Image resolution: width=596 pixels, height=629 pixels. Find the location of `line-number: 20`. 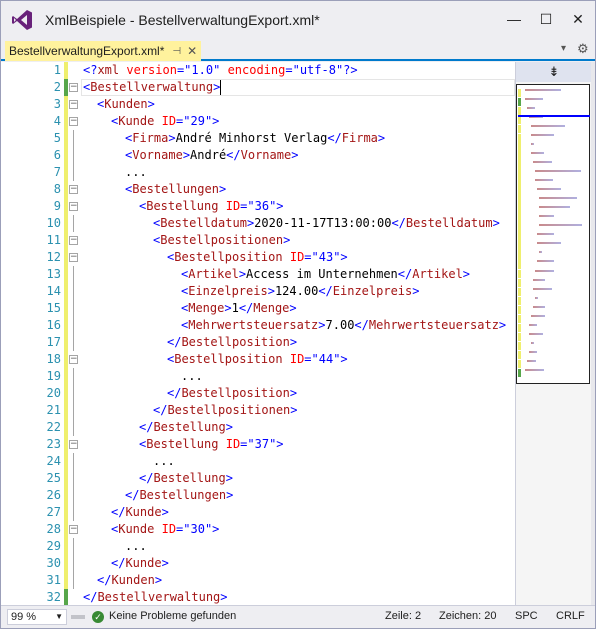

line-number: 20 is located at coordinates (53, 393).